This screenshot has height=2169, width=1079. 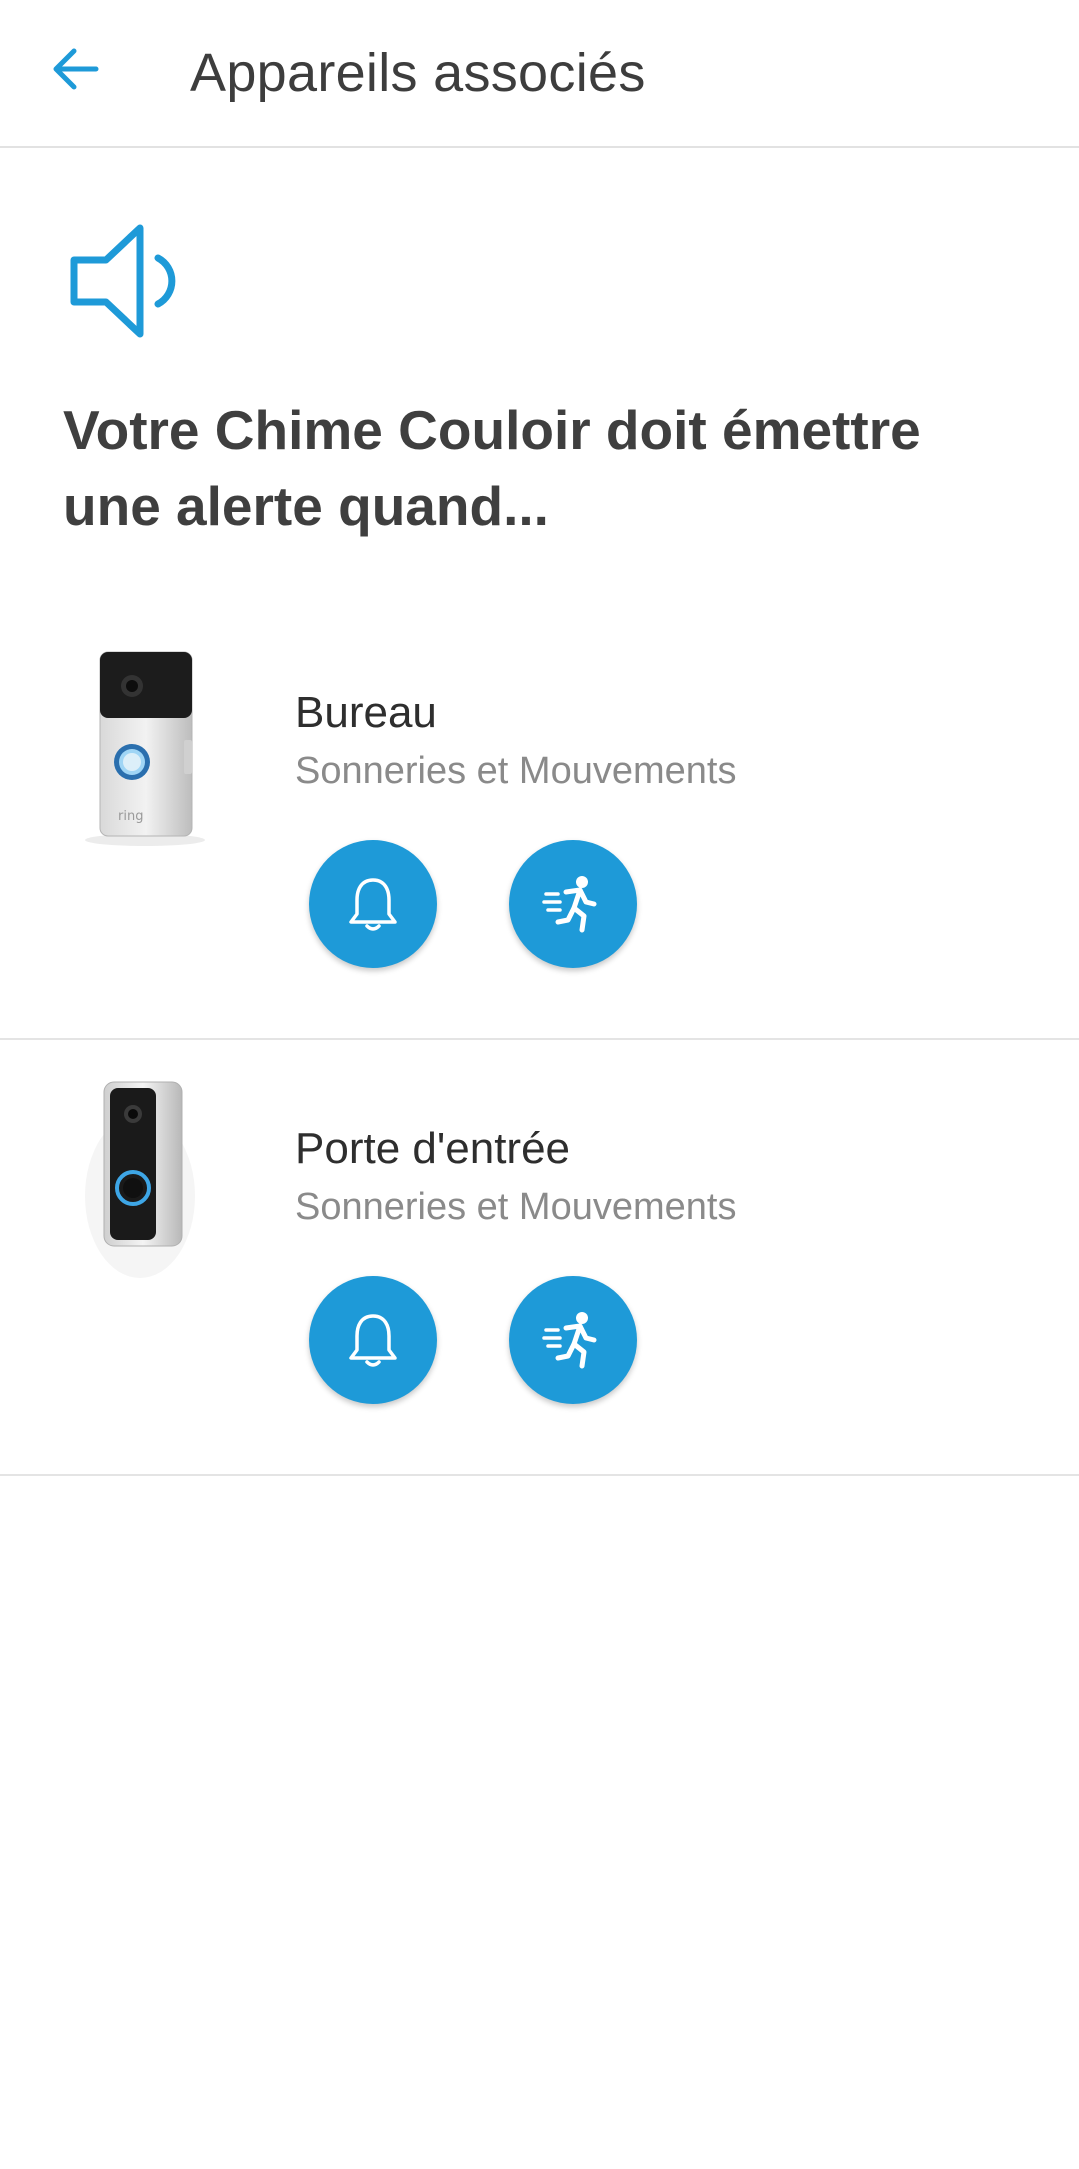 I want to click on app-bar: Appareils associés, so click(x=539, y=74).